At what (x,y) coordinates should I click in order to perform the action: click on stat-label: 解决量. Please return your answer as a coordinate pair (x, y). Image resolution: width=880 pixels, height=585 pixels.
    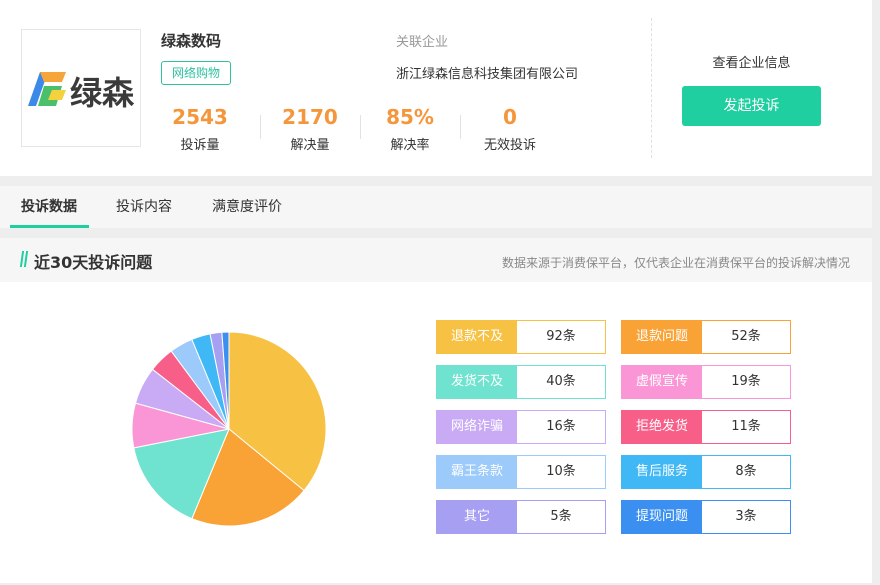
    Looking at the image, I should click on (310, 145).